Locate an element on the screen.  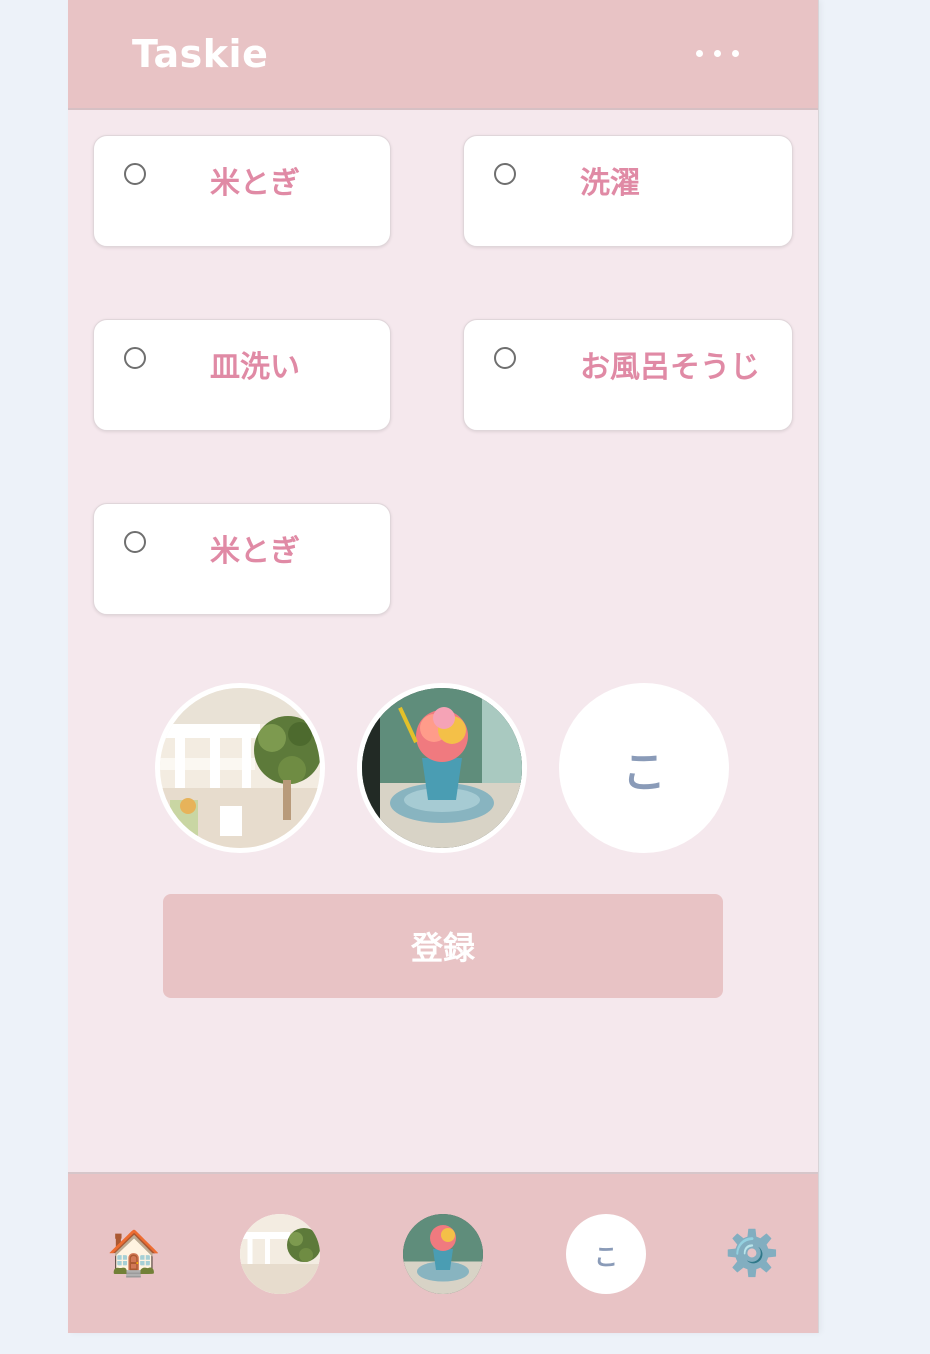
nav-home: 🏠 is located at coordinates (134, 1254).